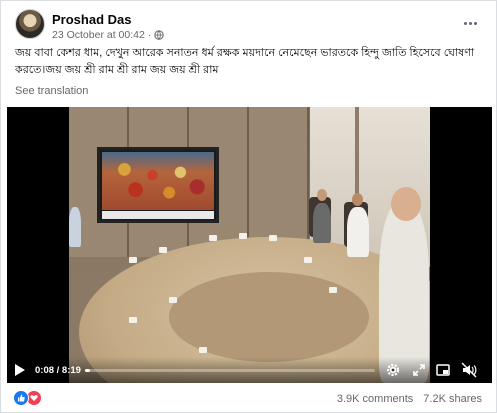 This screenshot has height=413, width=497. What do you see at coordinates (375, 399) in the screenshot?
I see `comments-count: 3.9K comments` at bounding box center [375, 399].